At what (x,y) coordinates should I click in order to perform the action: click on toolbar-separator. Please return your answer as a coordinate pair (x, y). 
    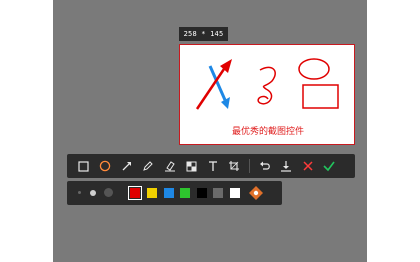
    Looking at the image, I should click on (249, 166).